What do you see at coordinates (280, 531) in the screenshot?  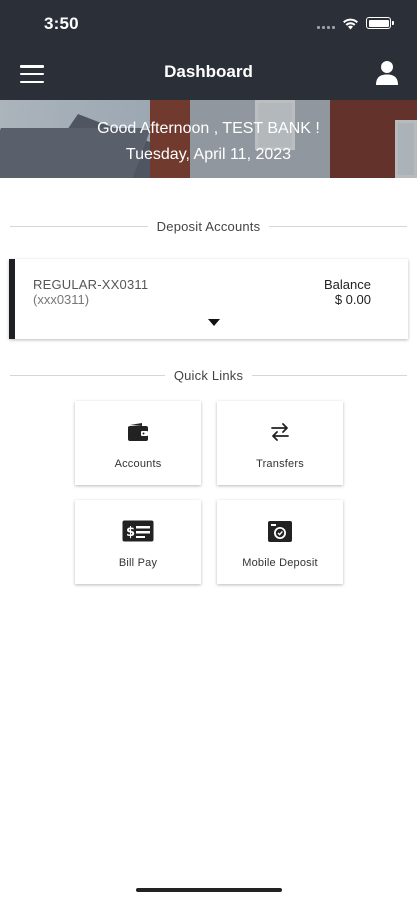 I see `mobile-deposit-camera-icon` at bounding box center [280, 531].